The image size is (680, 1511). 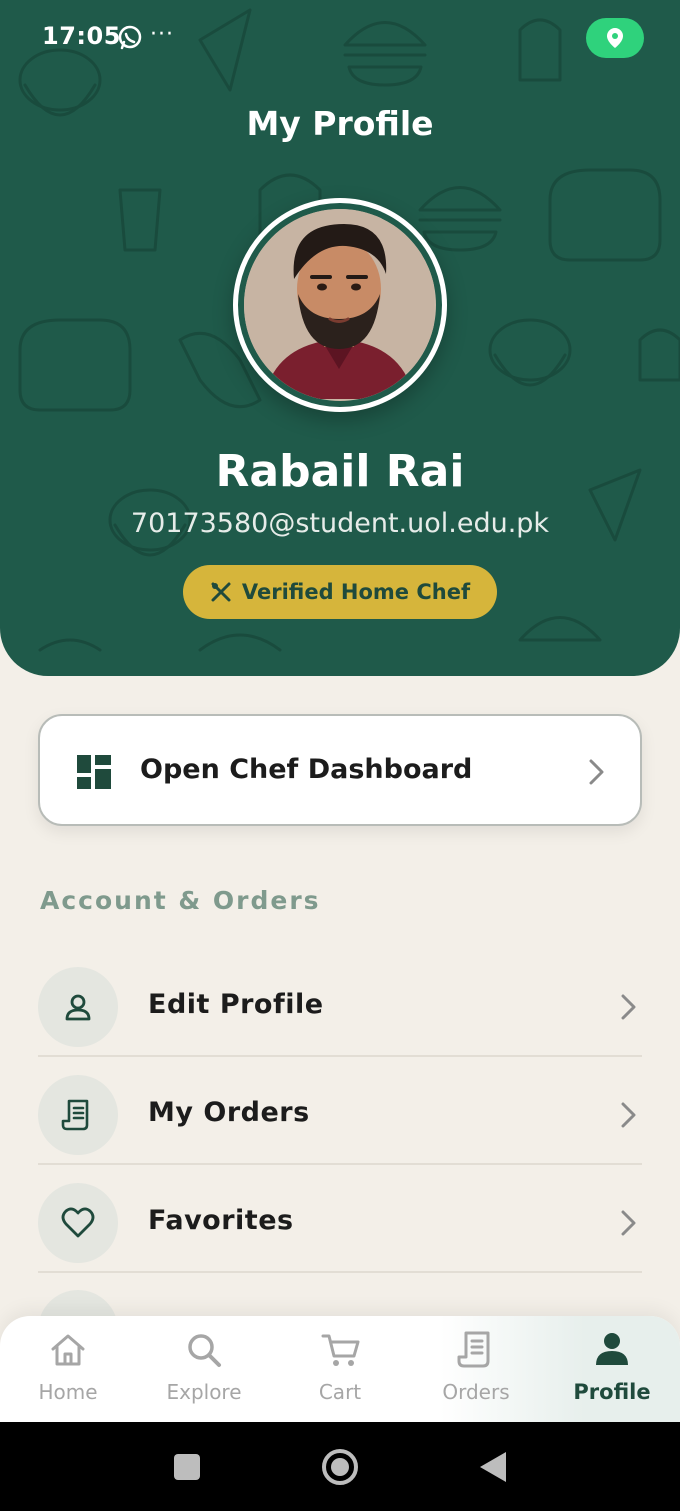 I want to click on menu-label: My Orders, so click(x=229, y=1112).